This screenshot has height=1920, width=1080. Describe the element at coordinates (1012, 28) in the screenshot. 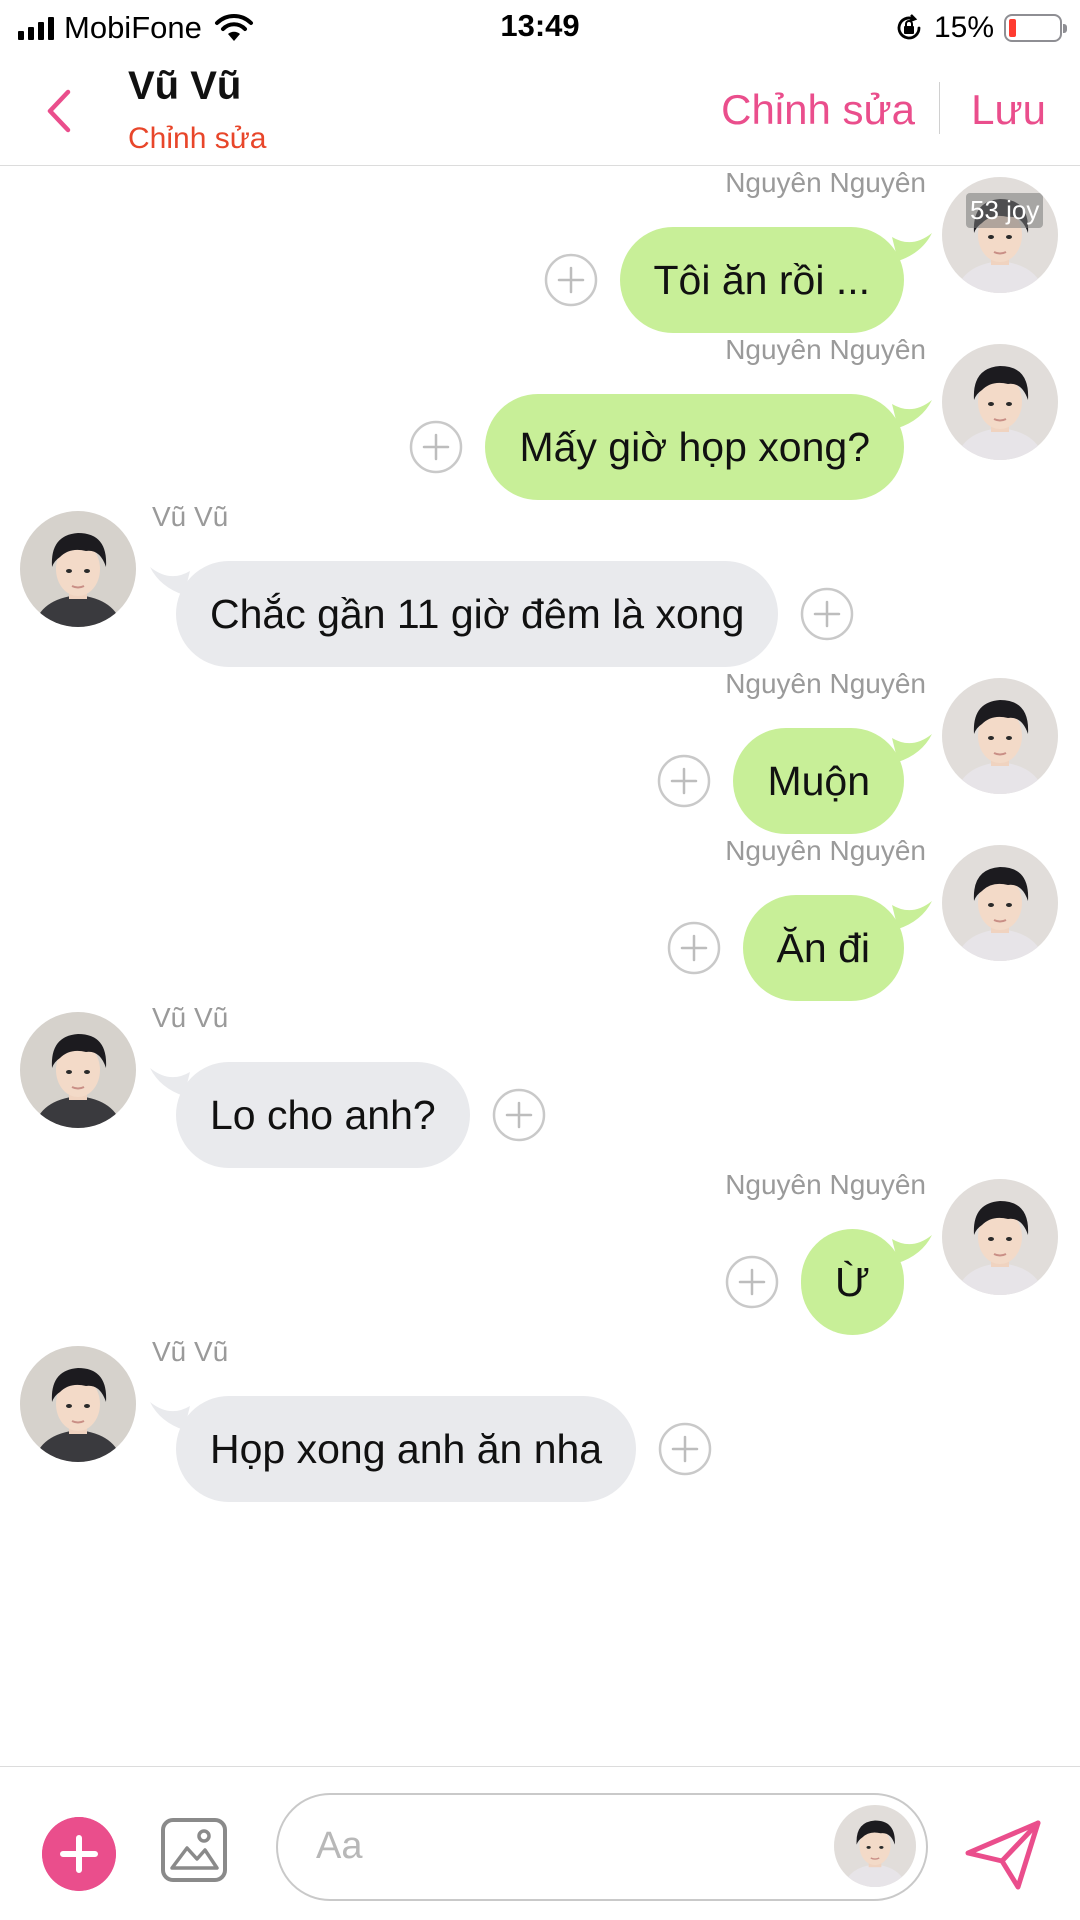

I see `battery-level` at that location.